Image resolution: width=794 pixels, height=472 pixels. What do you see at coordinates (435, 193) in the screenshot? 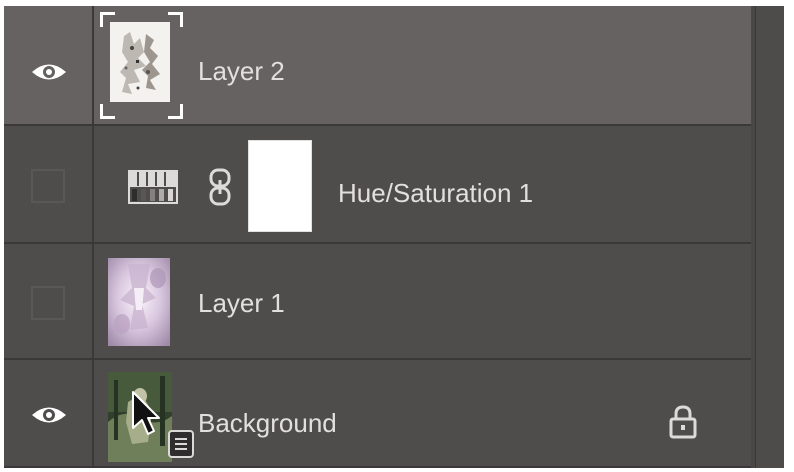
I see `layer-name: Hue/Saturation 1` at bounding box center [435, 193].